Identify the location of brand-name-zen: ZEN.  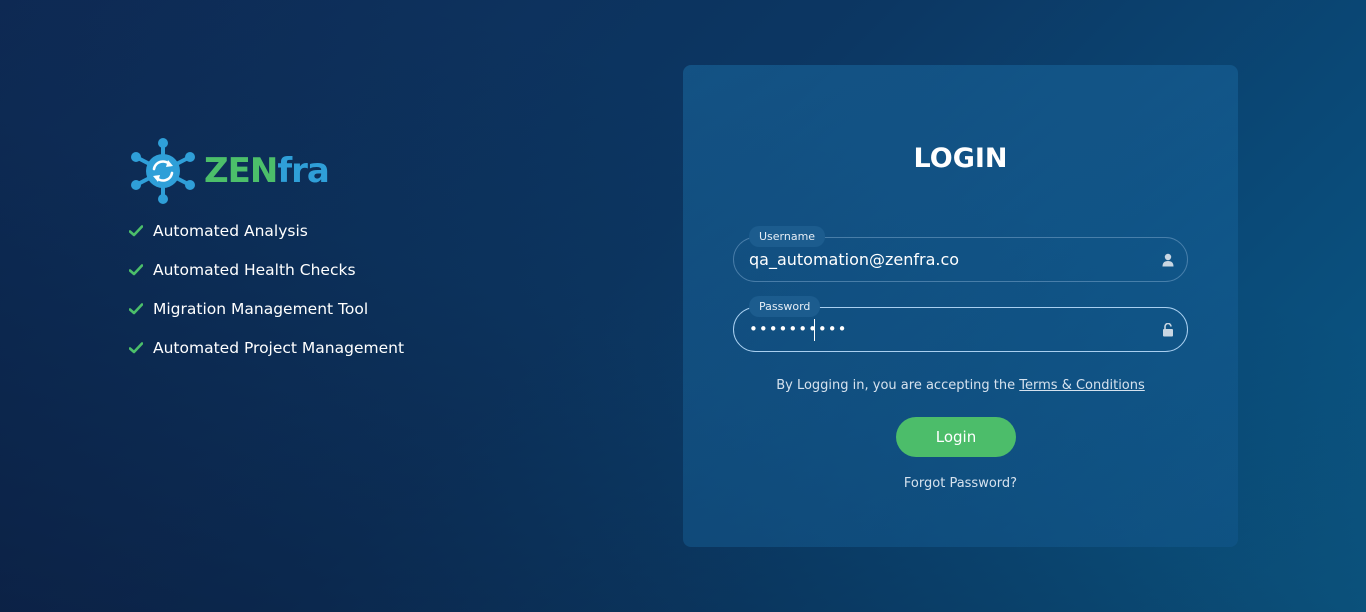
(241, 171).